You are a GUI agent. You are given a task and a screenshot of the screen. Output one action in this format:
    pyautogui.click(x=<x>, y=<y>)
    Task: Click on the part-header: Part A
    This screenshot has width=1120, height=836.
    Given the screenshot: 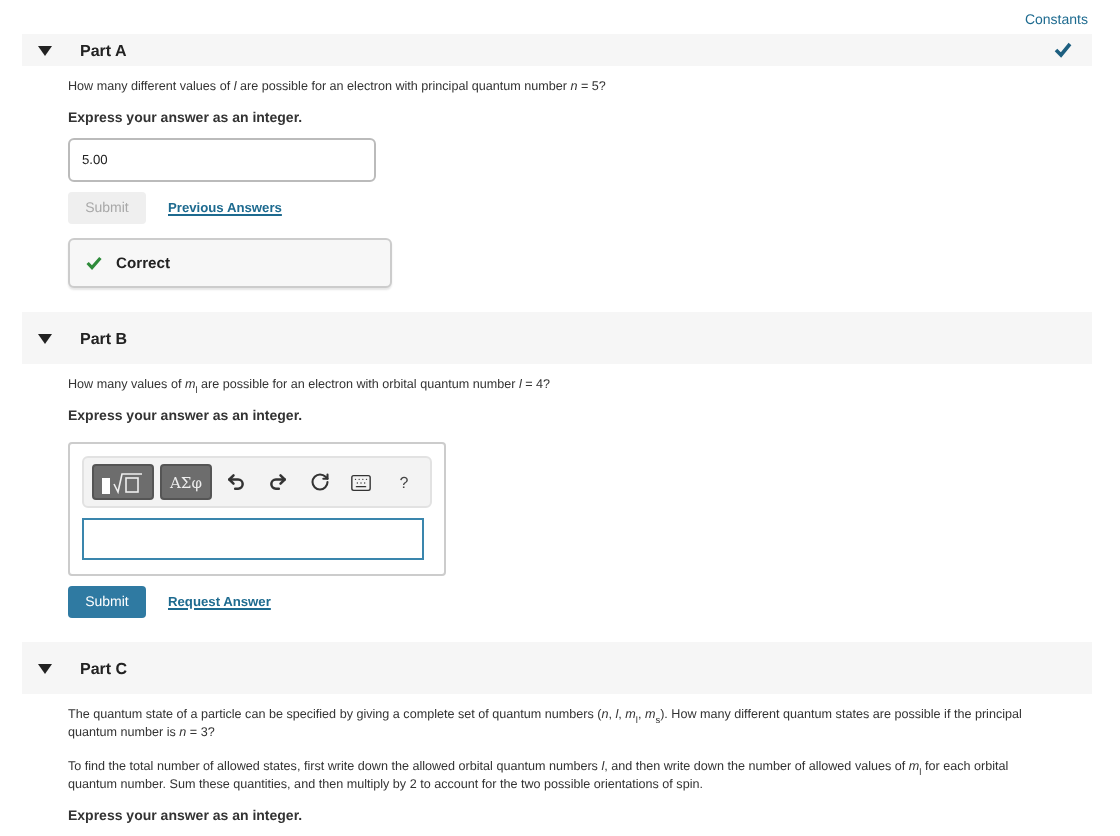 What is the action you would take?
    pyautogui.click(x=557, y=50)
    